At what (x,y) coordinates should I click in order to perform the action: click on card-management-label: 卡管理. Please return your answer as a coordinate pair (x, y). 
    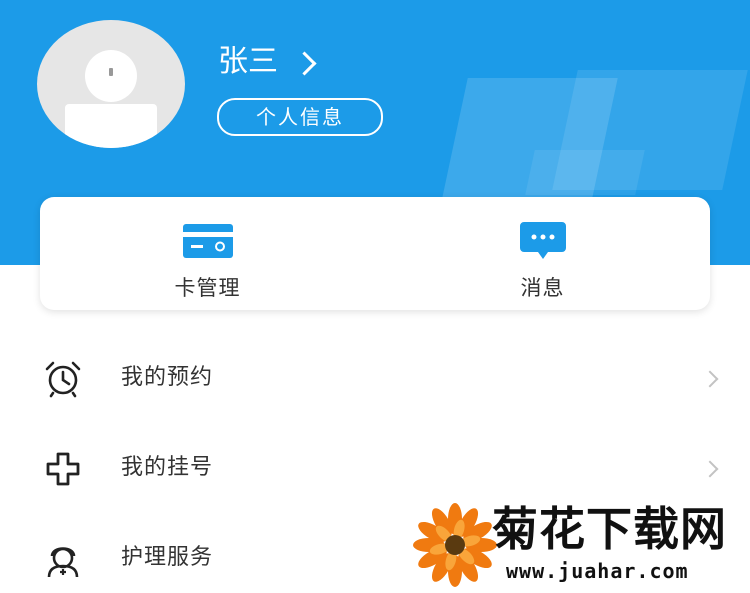
    Looking at the image, I should click on (207, 288).